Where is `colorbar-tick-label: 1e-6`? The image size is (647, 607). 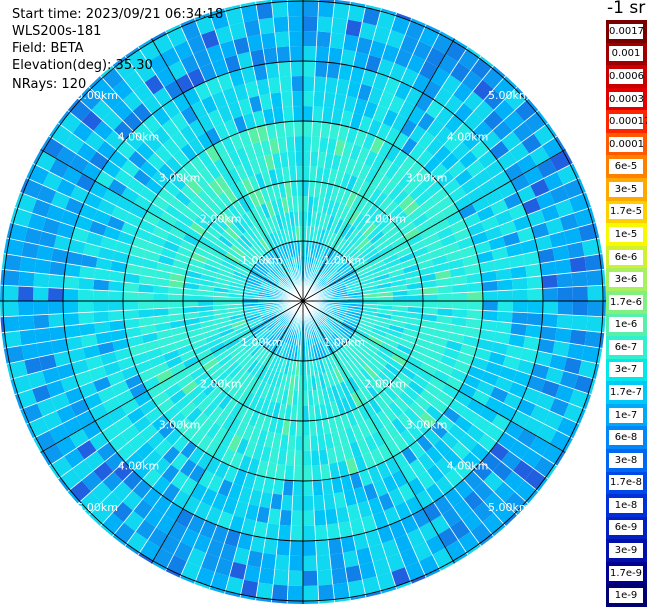 colorbar-tick-label: 1e-6 is located at coordinates (626, 325).